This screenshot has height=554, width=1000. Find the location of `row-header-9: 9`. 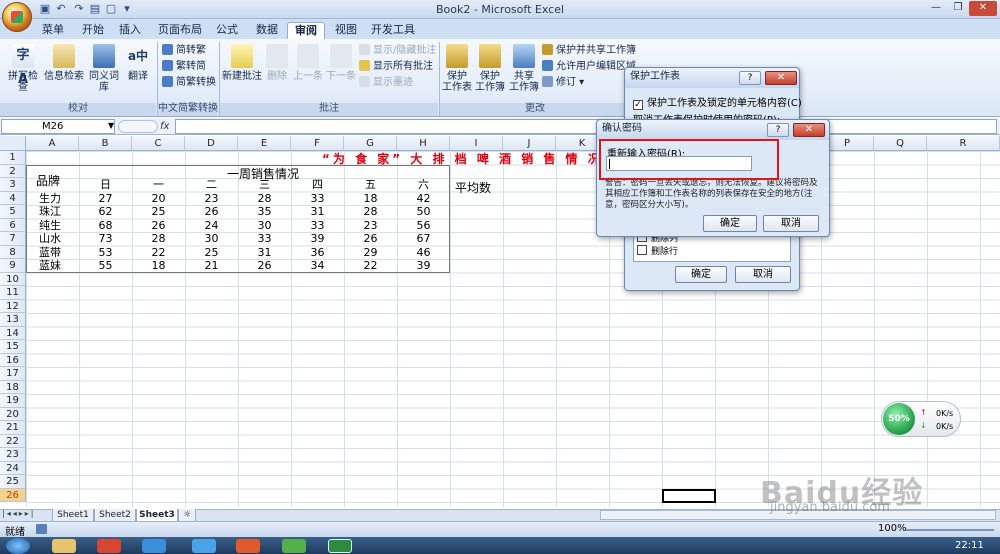

row-header-9: 9 is located at coordinates (13, 266).